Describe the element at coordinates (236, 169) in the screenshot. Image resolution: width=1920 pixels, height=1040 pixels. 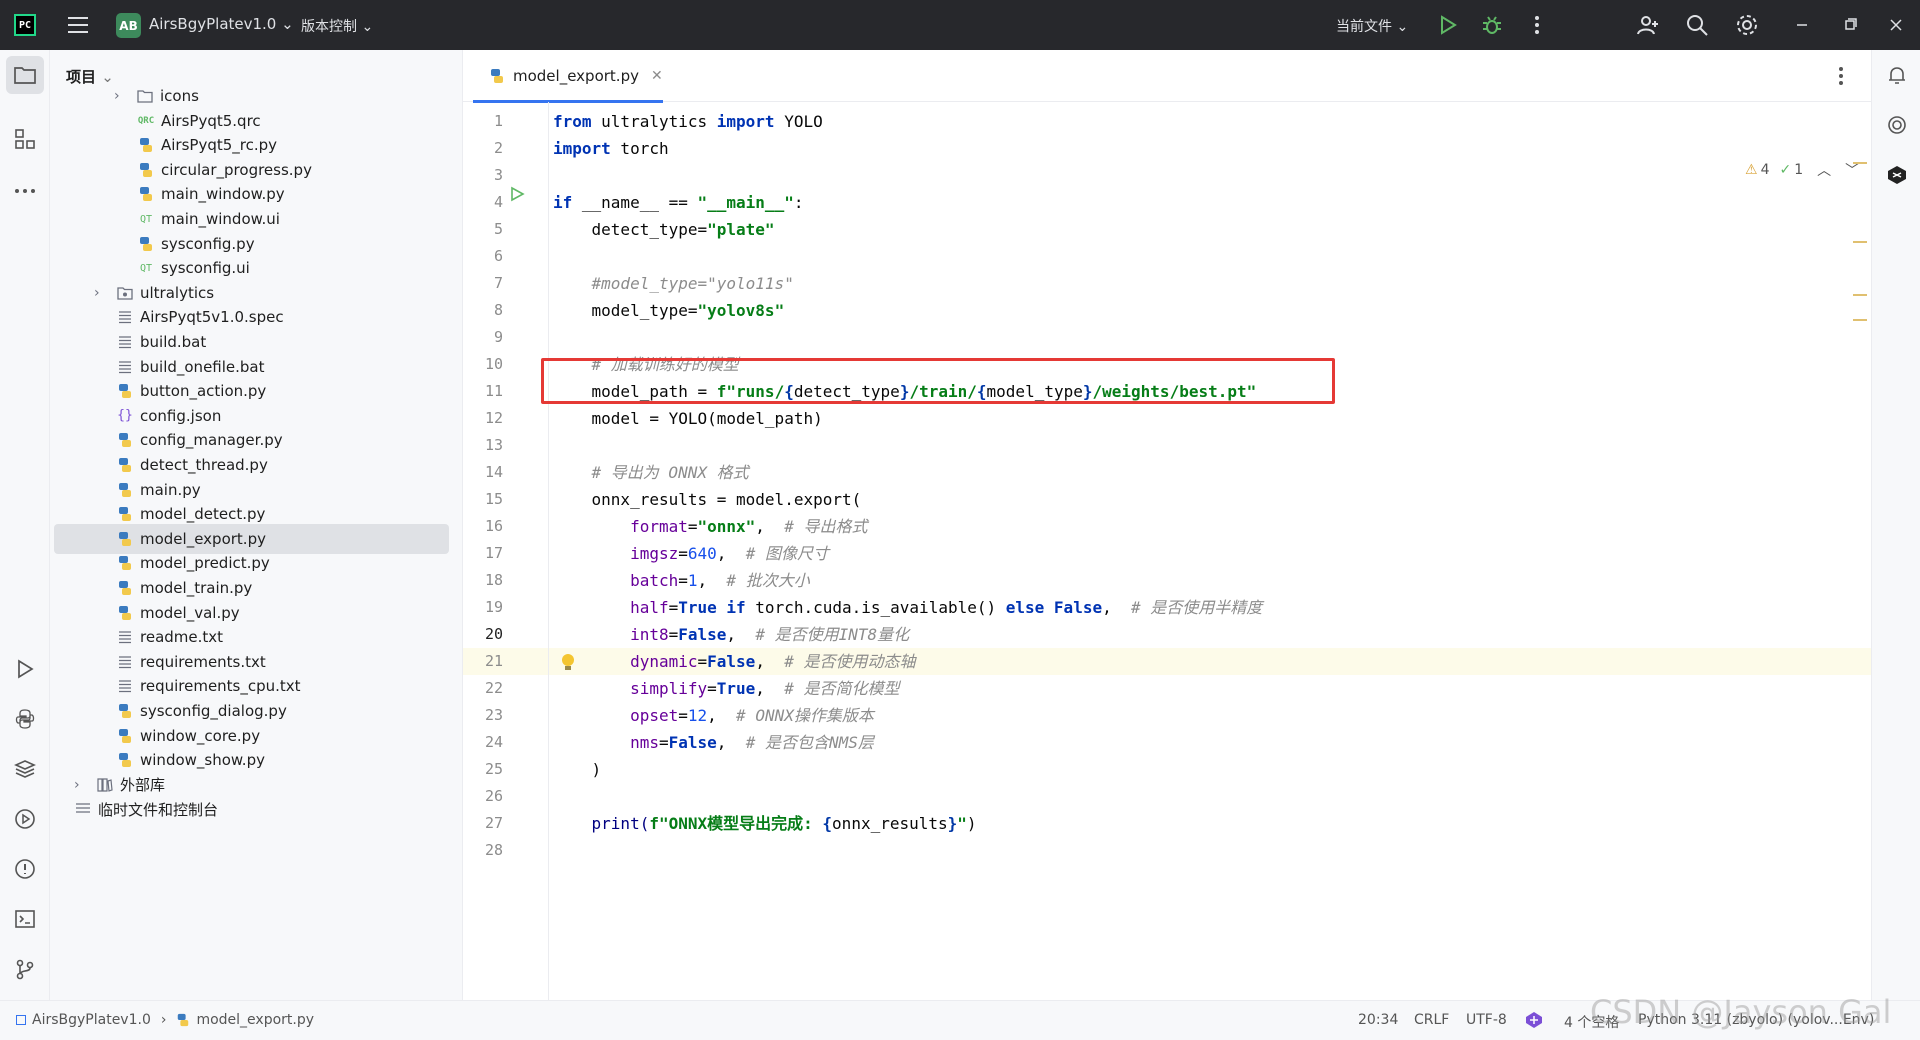
I see `tree-item-label: circular_progress.py` at that location.